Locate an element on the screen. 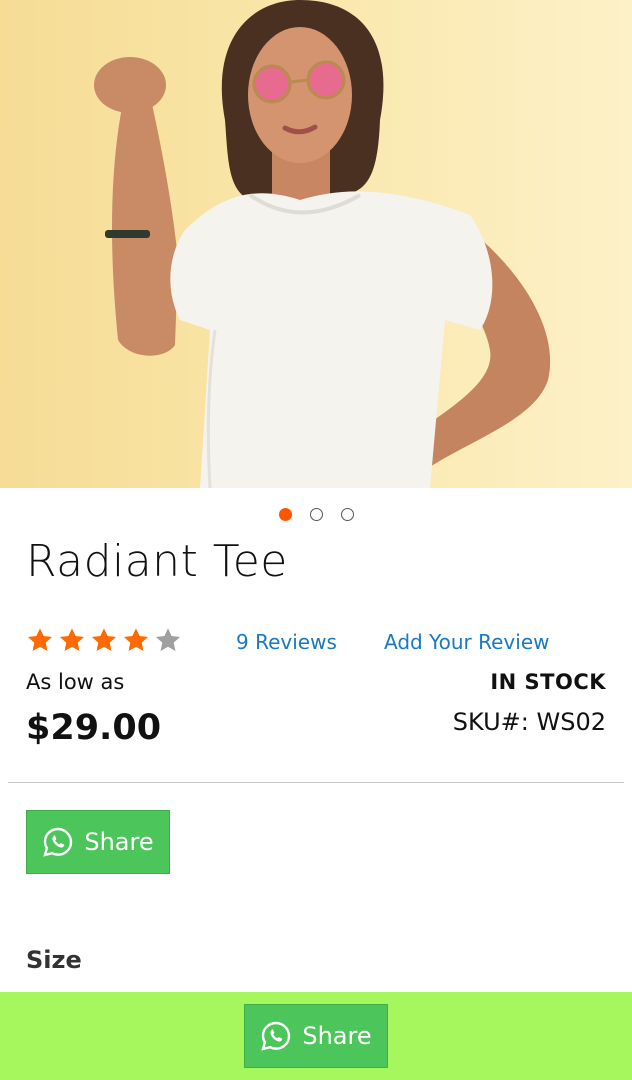 The width and height of the screenshot is (632, 1080). divider is located at coordinates (316, 782).